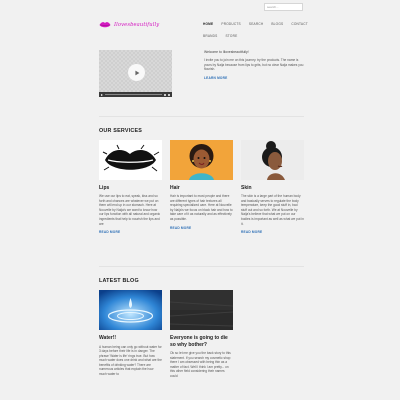  I want to click on lips-logo-icon, so click(105, 24).